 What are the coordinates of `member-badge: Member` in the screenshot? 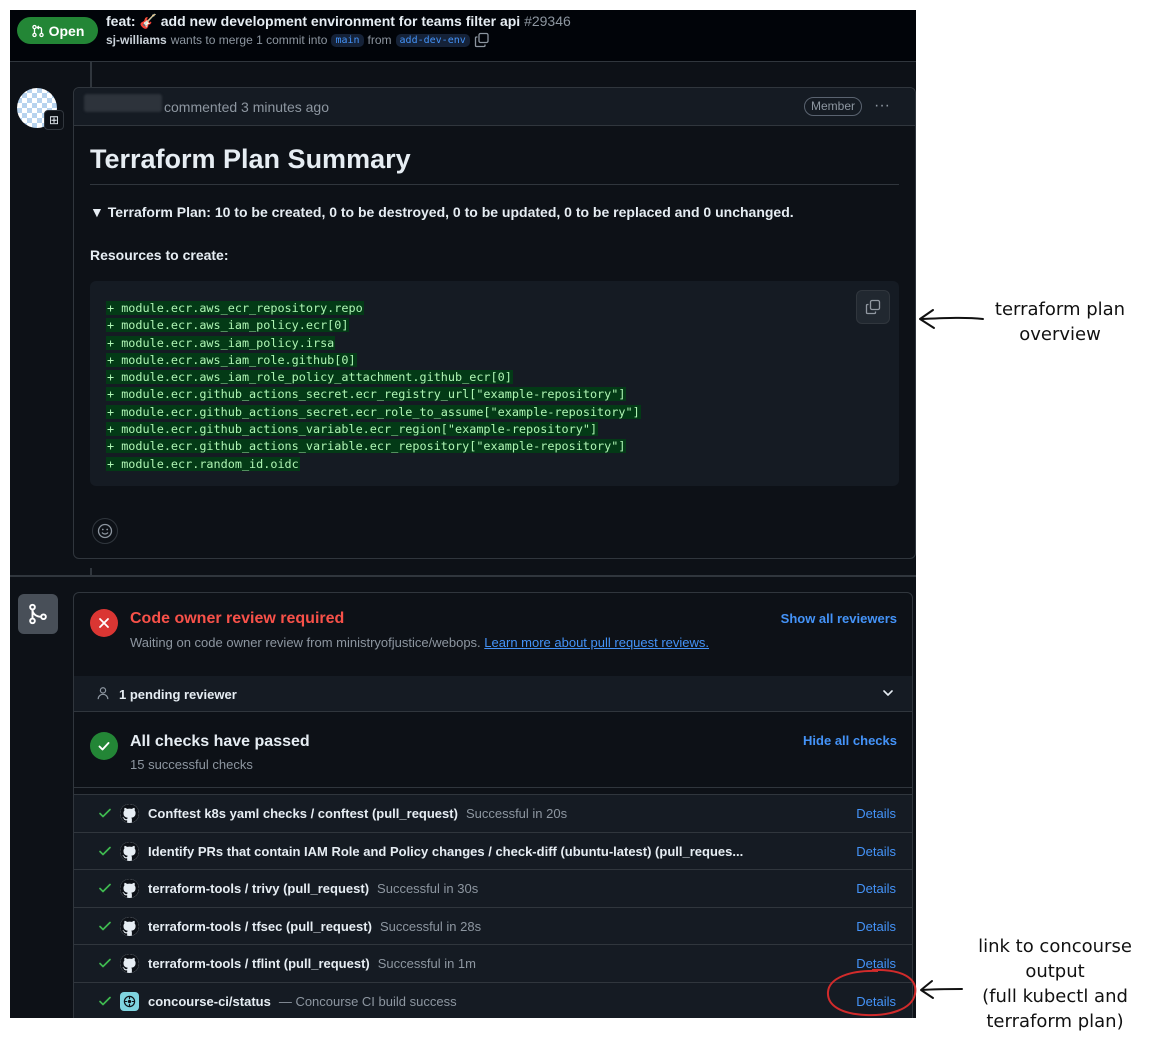 It's located at (833, 106).